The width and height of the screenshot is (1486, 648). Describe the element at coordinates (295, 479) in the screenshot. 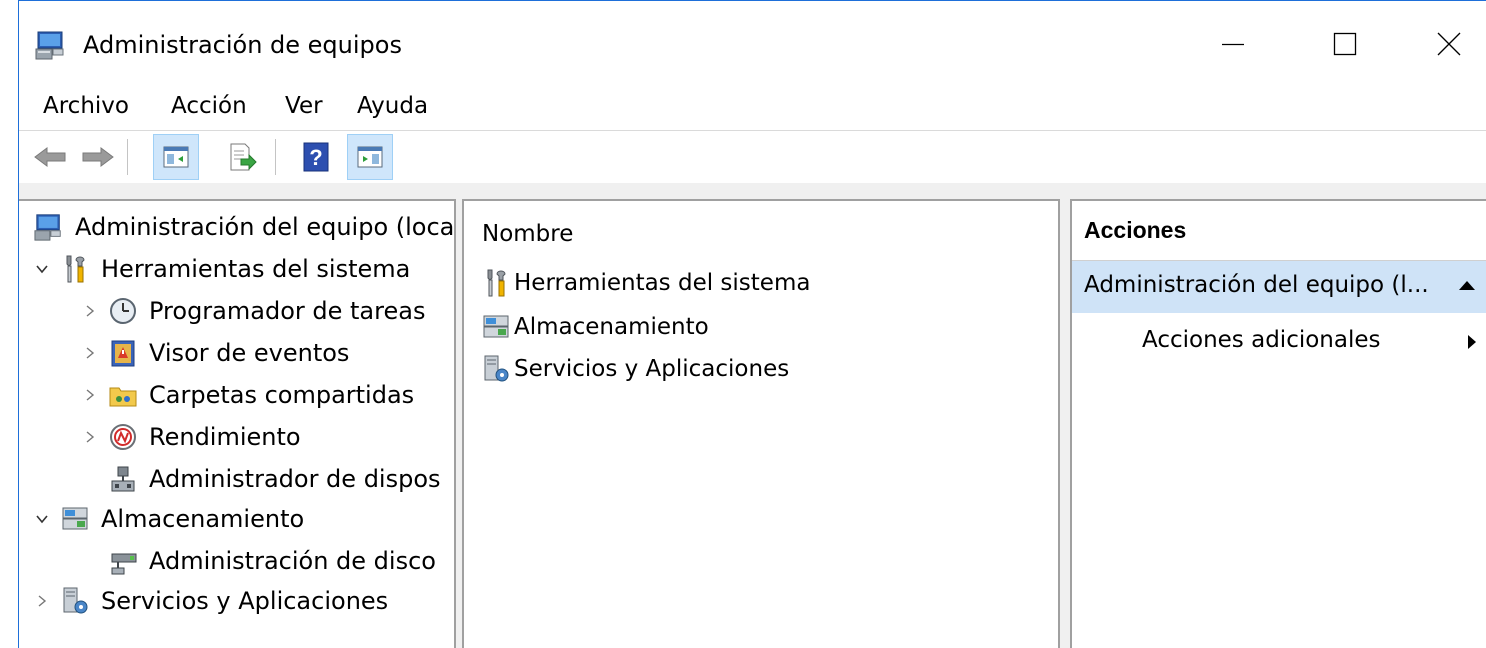

I see `tree-item-label: Administrador de dispos` at that location.